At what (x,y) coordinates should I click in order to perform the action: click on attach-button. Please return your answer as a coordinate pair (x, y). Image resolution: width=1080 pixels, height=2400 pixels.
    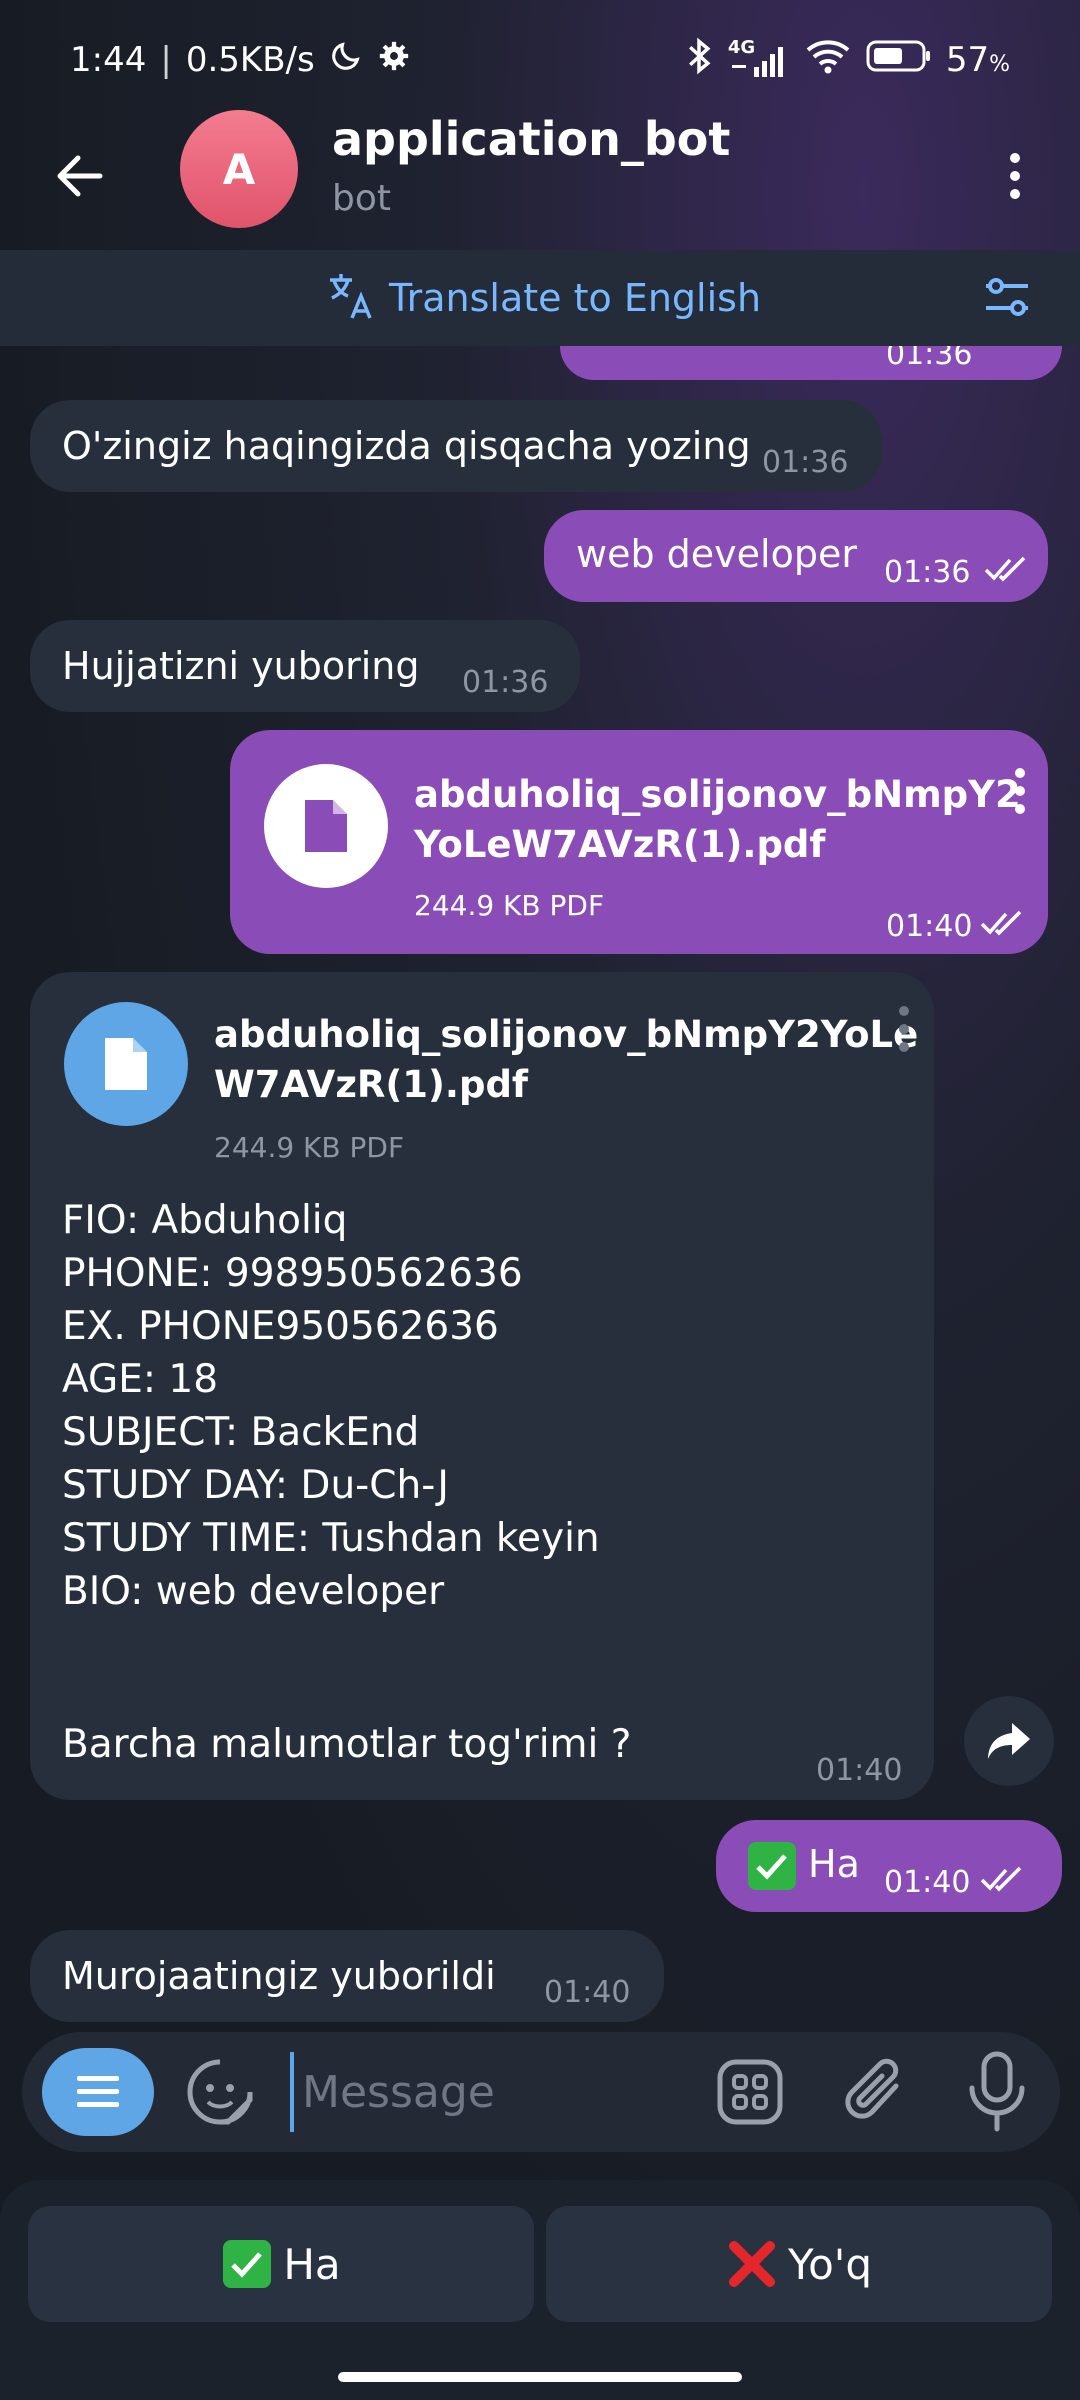
    Looking at the image, I should click on (875, 2092).